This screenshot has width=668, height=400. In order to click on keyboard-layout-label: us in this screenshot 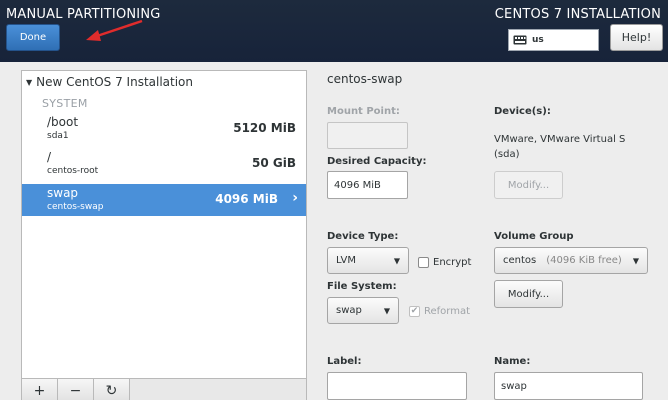, I will do `click(538, 40)`.